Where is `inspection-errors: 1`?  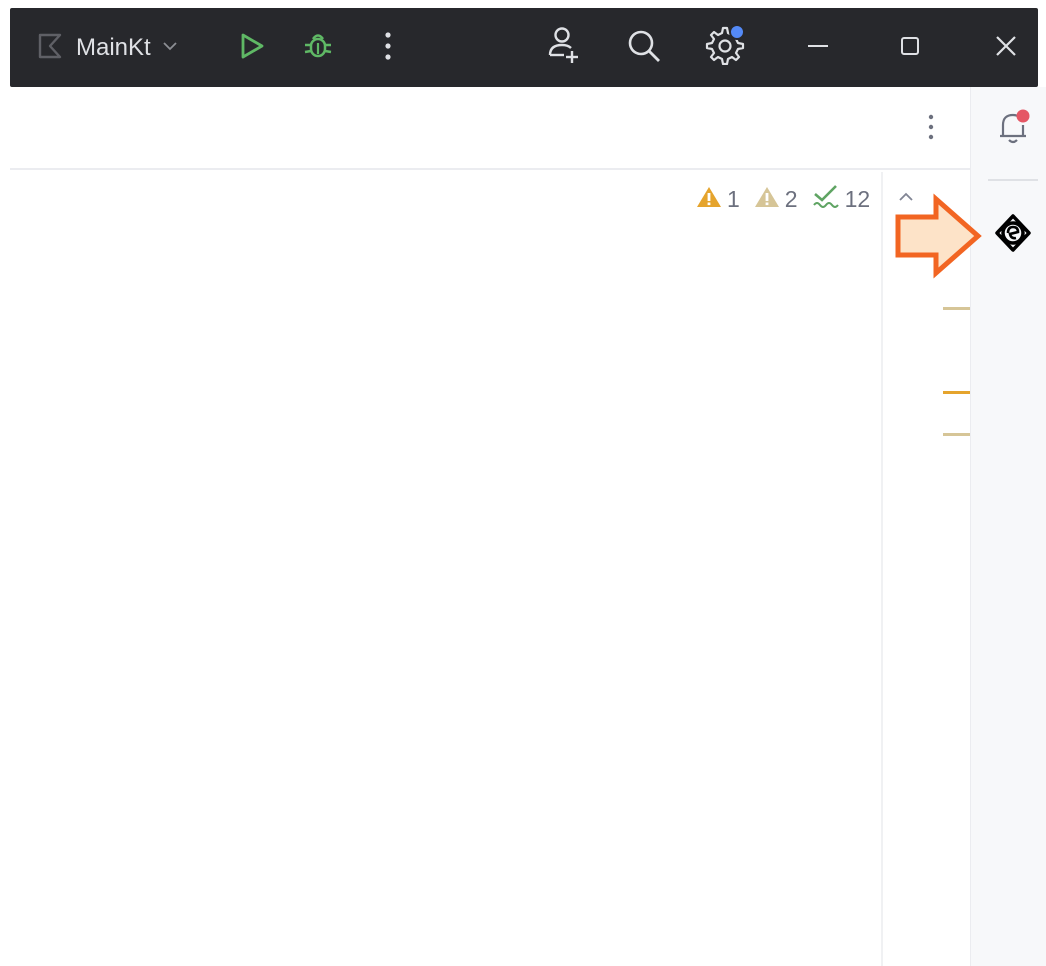
inspection-errors: 1 is located at coordinates (718, 199).